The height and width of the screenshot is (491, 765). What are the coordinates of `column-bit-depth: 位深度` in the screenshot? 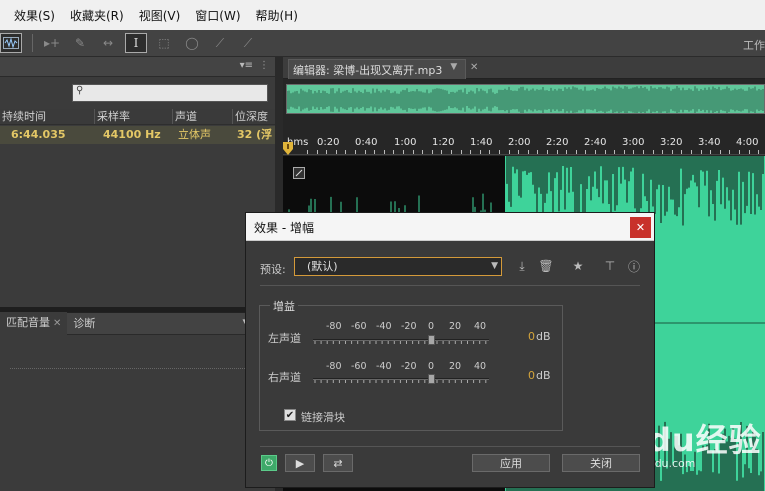 It's located at (254, 116).